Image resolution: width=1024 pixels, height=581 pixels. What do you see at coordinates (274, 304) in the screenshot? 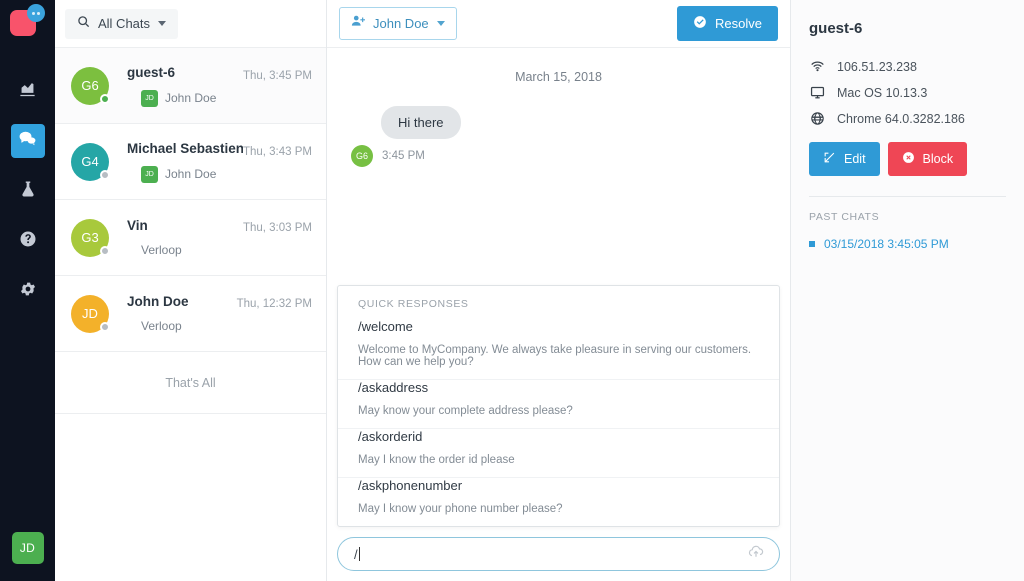
I see `chat-item-time: Thu, 12:32 PM` at bounding box center [274, 304].